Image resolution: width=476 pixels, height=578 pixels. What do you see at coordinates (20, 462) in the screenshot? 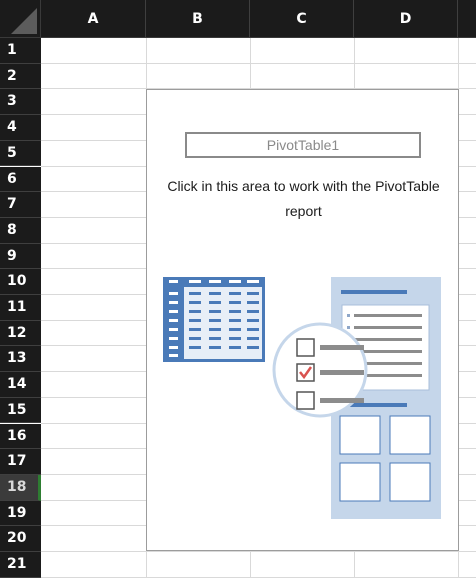
I see `row-header-17: 17` at bounding box center [20, 462].